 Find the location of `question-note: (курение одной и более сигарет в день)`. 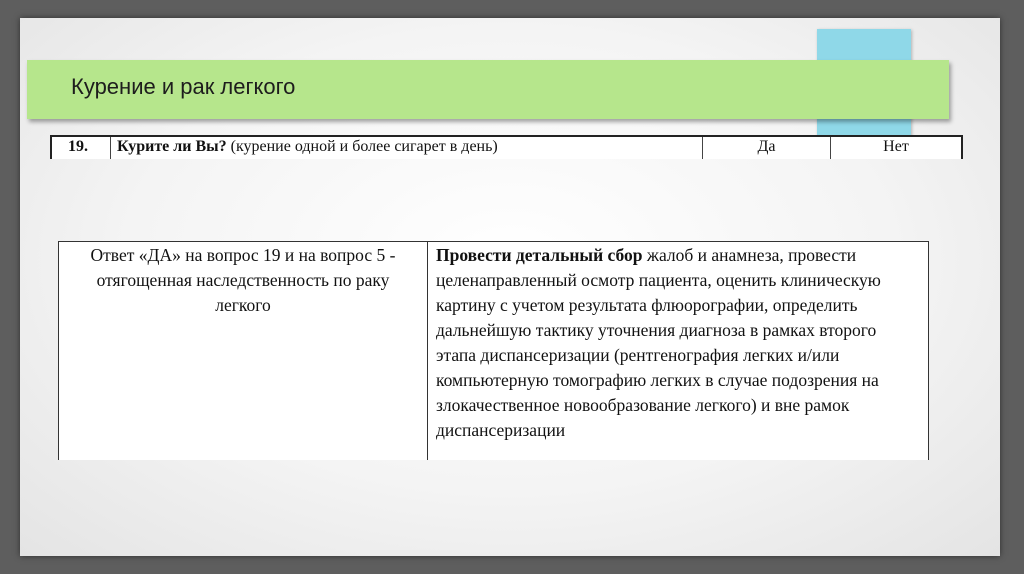

question-note: (курение одной и более сигарет в день) is located at coordinates (362, 146).